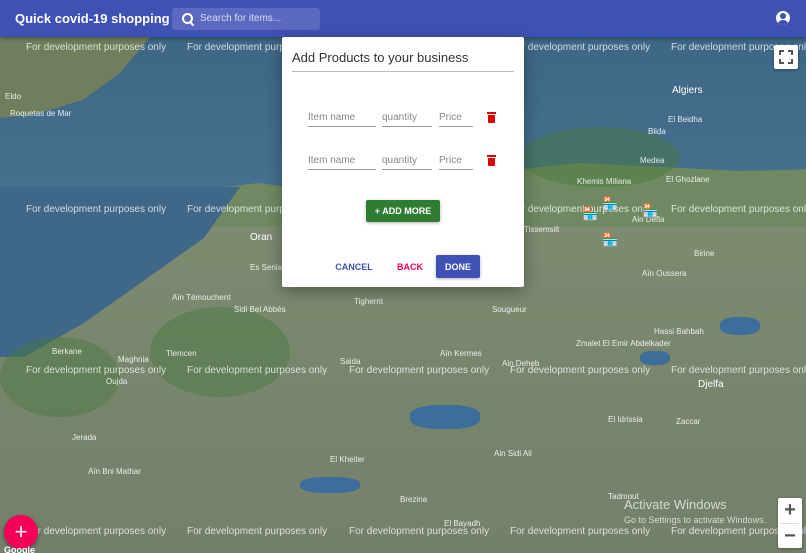 This screenshot has width=806, height=553. What do you see at coordinates (790, 510) in the screenshot?
I see `zoom-in-button: +` at bounding box center [790, 510].